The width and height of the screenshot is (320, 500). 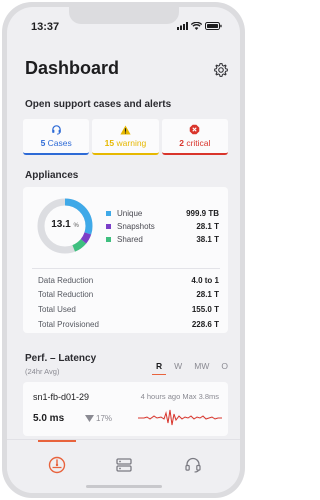 What do you see at coordinates (162, 239) in the screenshot?
I see `legend-row-shared: Shared 38.1 T` at bounding box center [162, 239].